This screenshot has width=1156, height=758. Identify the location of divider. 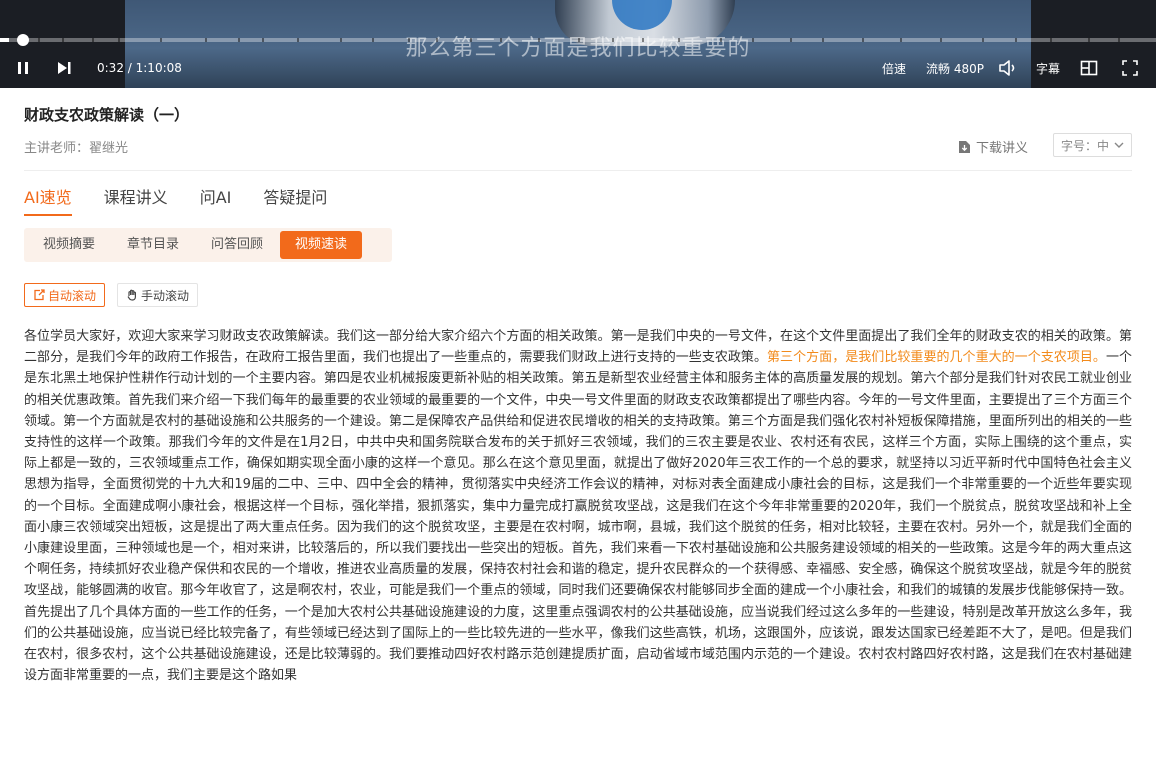
(578, 170).